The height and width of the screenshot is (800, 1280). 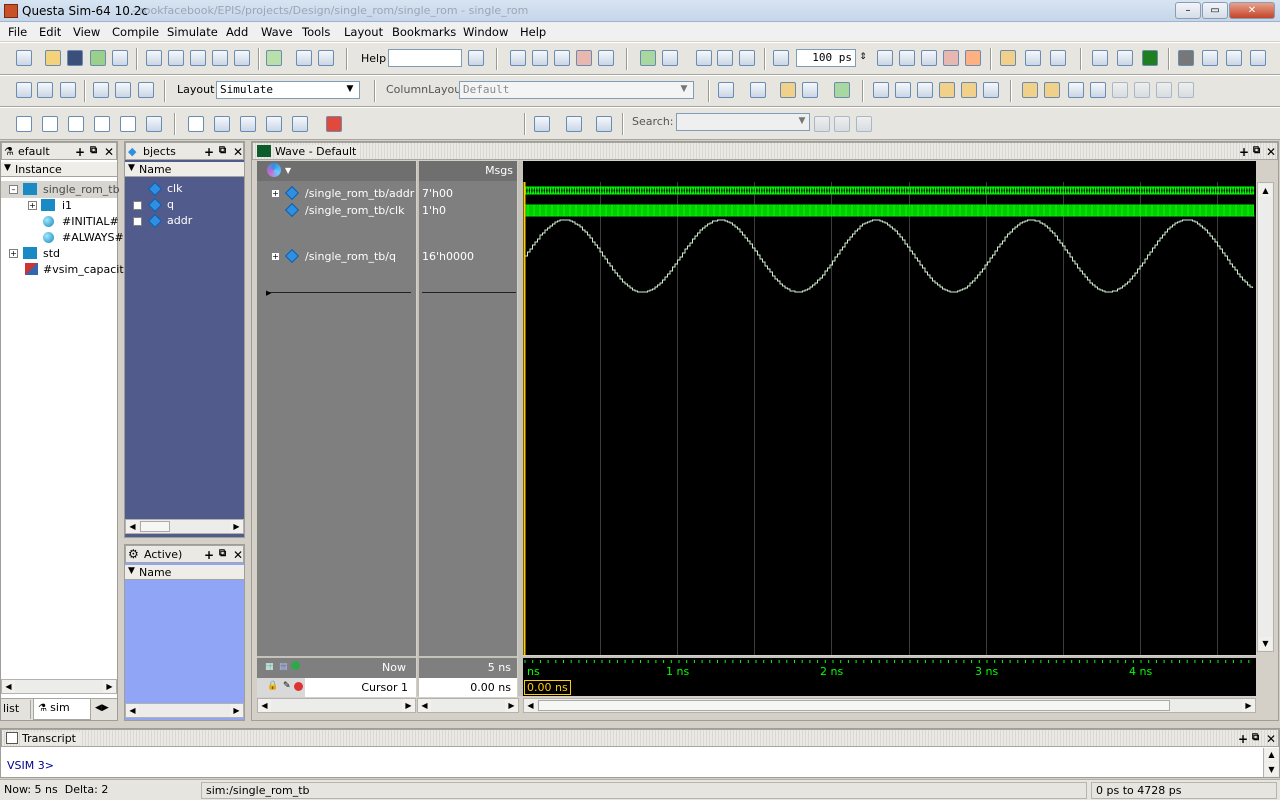 I want to click on pane-dock-icon: +, so click(x=1244, y=152).